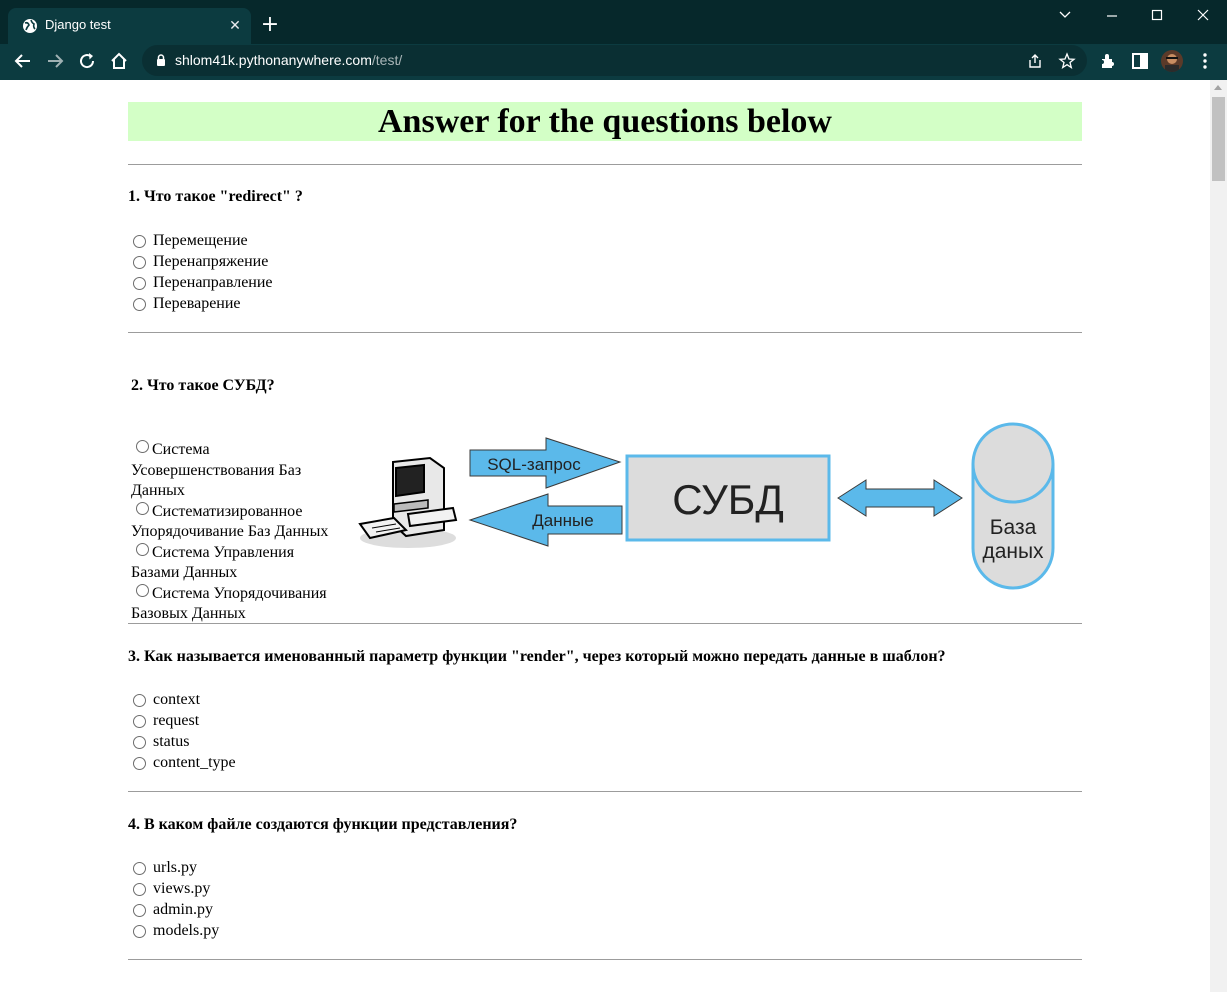 This screenshot has width=1227, height=992. I want to click on browser-tab: Django test ✕, so click(129, 26).